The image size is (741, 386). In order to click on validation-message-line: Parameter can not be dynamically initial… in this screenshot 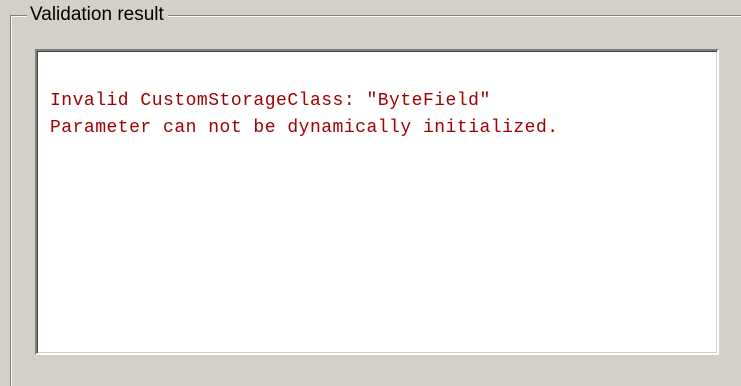, I will do `click(304, 128)`.